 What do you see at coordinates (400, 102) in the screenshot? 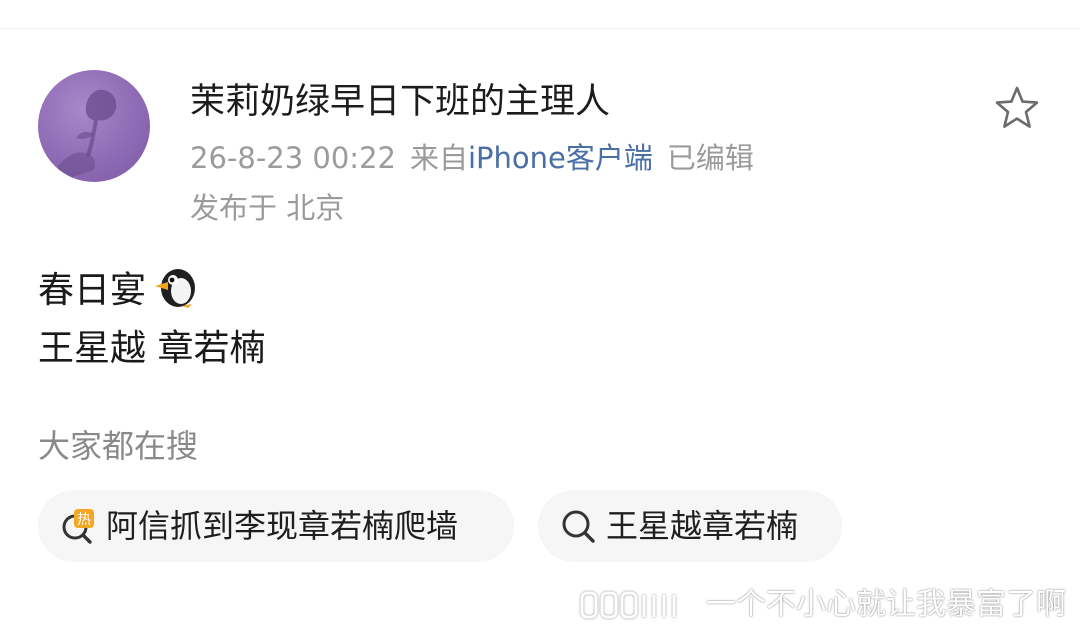
I see `author-name: 茉莉奶绿早日下班的主理人` at bounding box center [400, 102].